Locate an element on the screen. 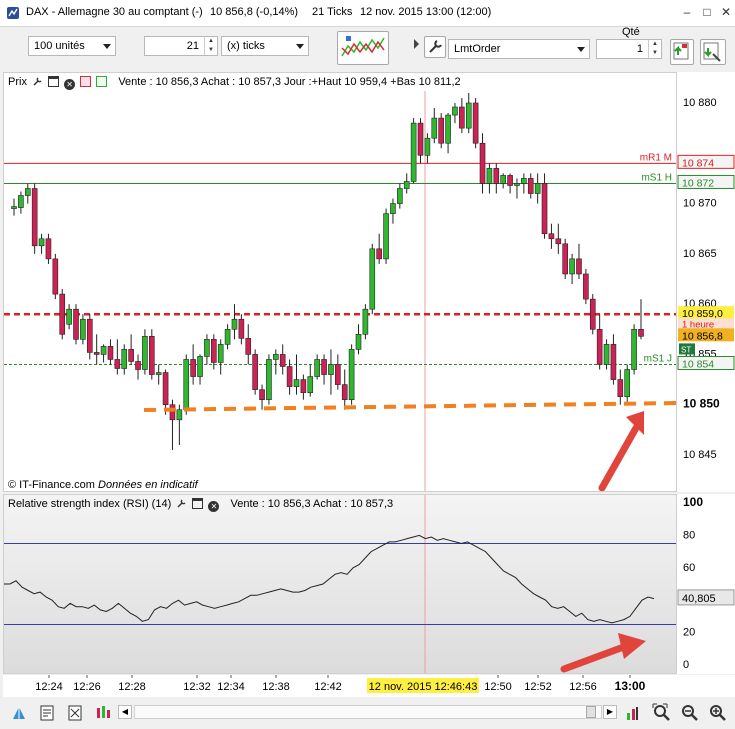  buy-order-icon is located at coordinates (102, 81).